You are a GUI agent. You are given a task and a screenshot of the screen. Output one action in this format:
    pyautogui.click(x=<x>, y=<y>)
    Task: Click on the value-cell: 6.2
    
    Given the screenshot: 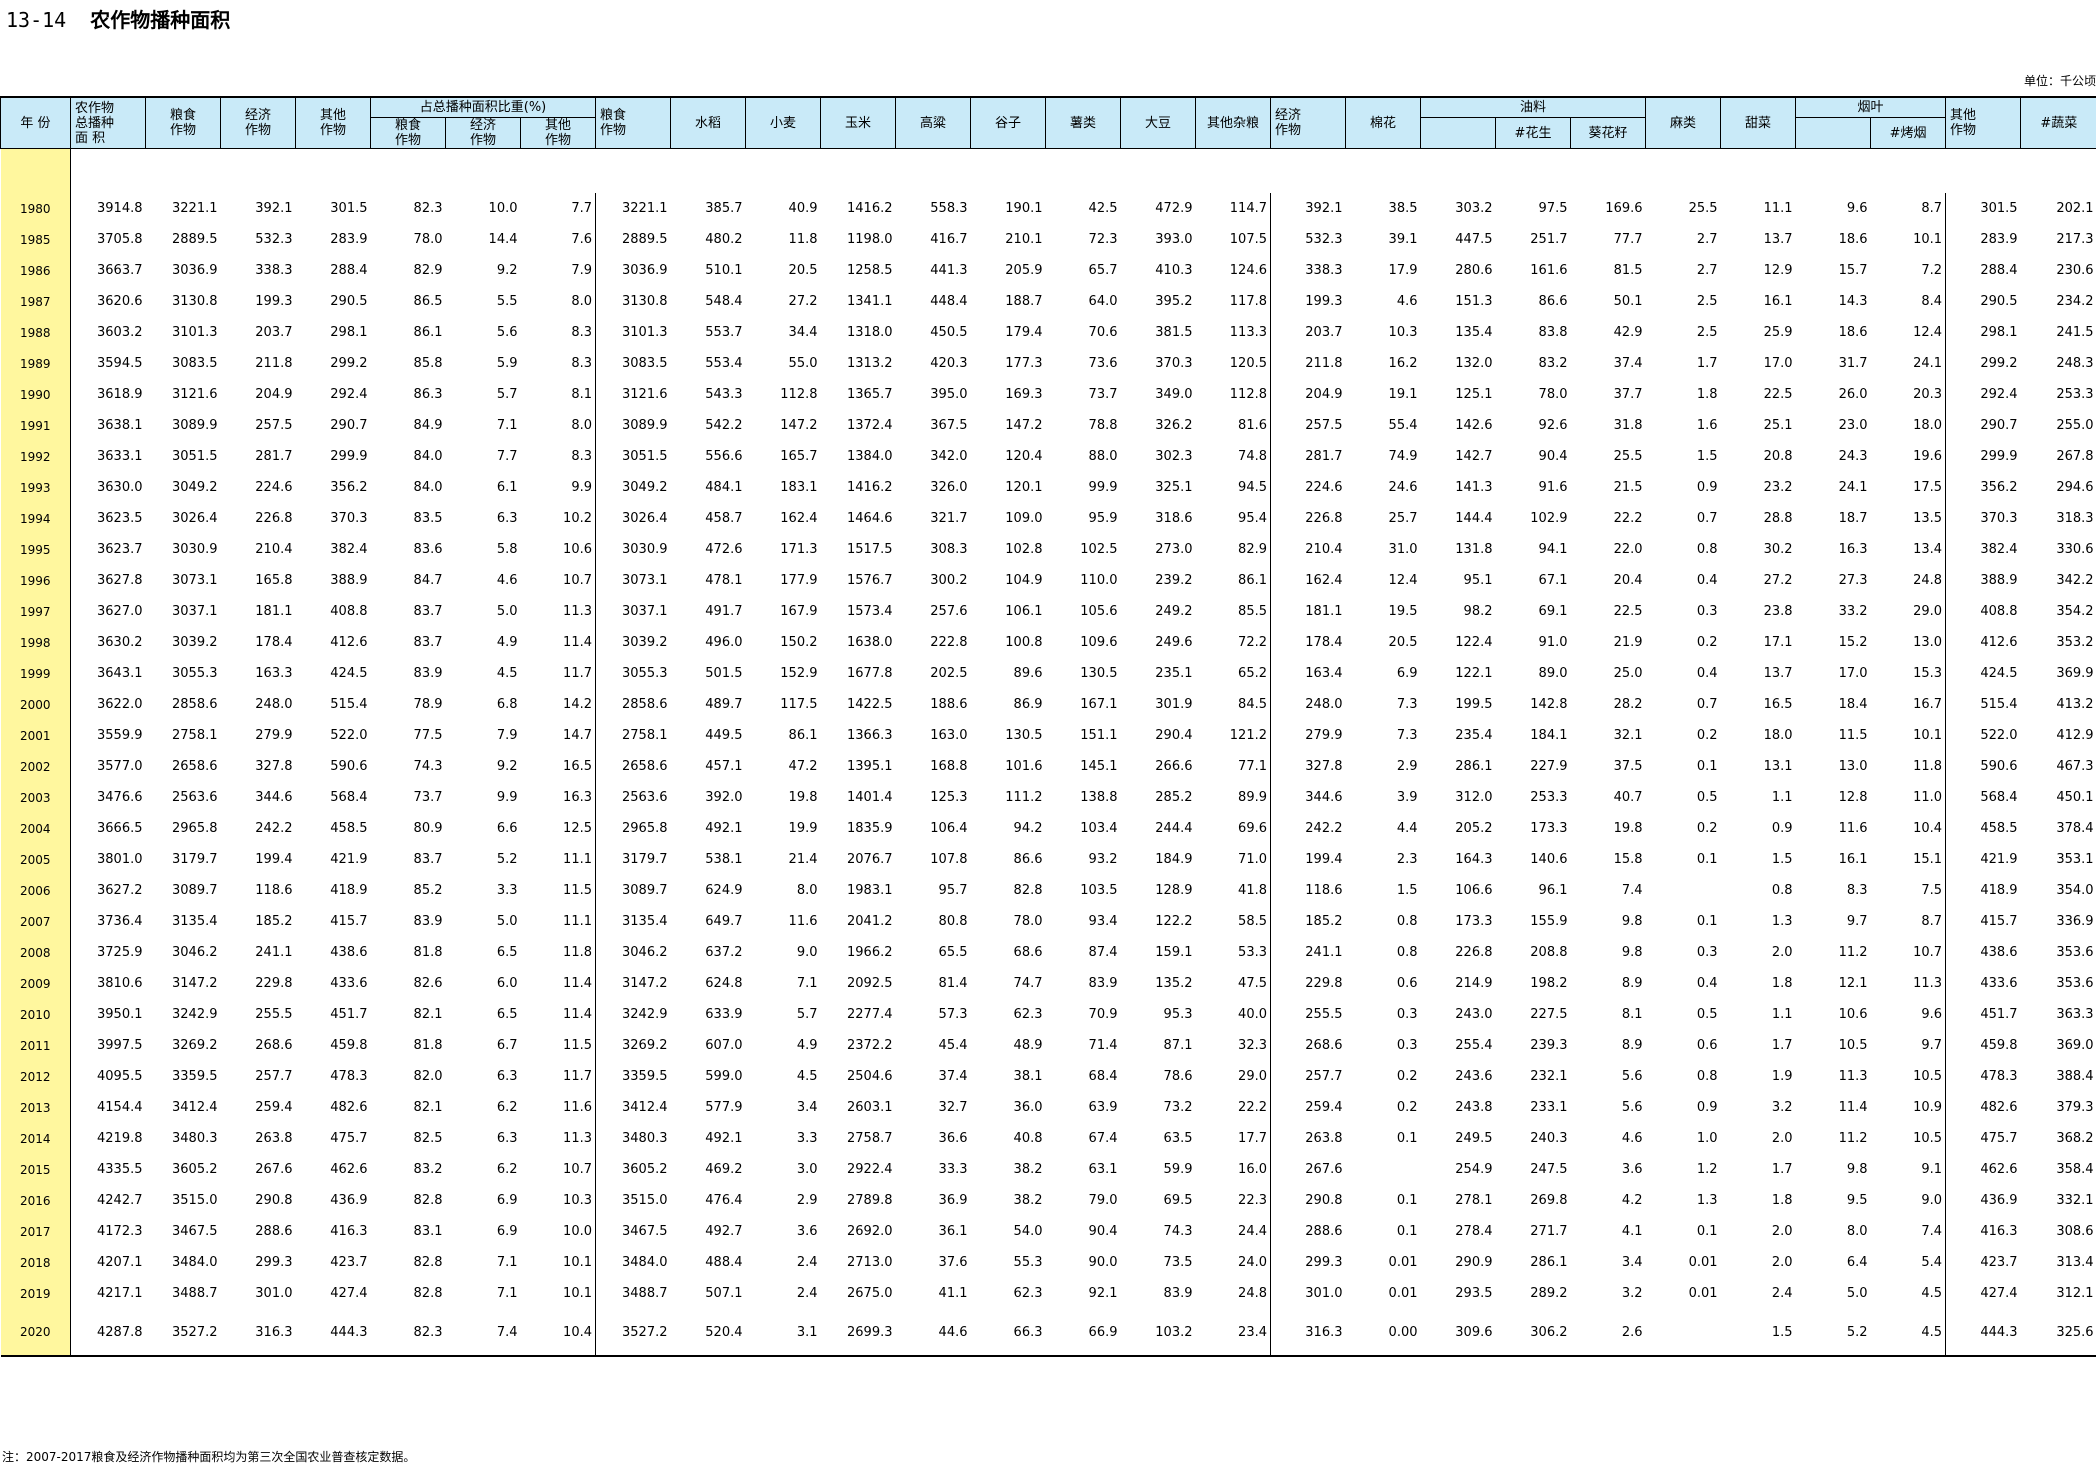 What is the action you would take?
    pyautogui.click(x=507, y=1169)
    